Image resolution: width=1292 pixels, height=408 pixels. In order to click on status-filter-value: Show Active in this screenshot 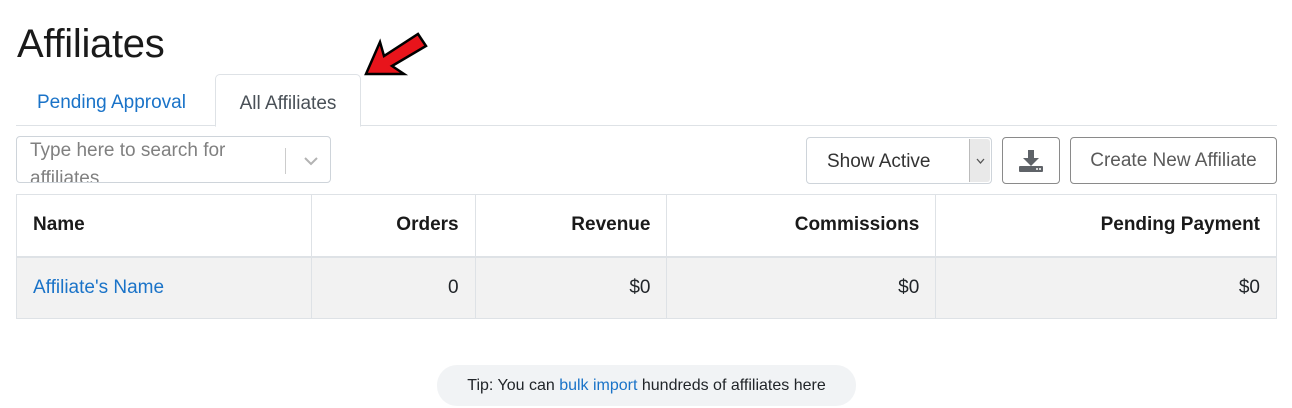, I will do `click(879, 161)`.